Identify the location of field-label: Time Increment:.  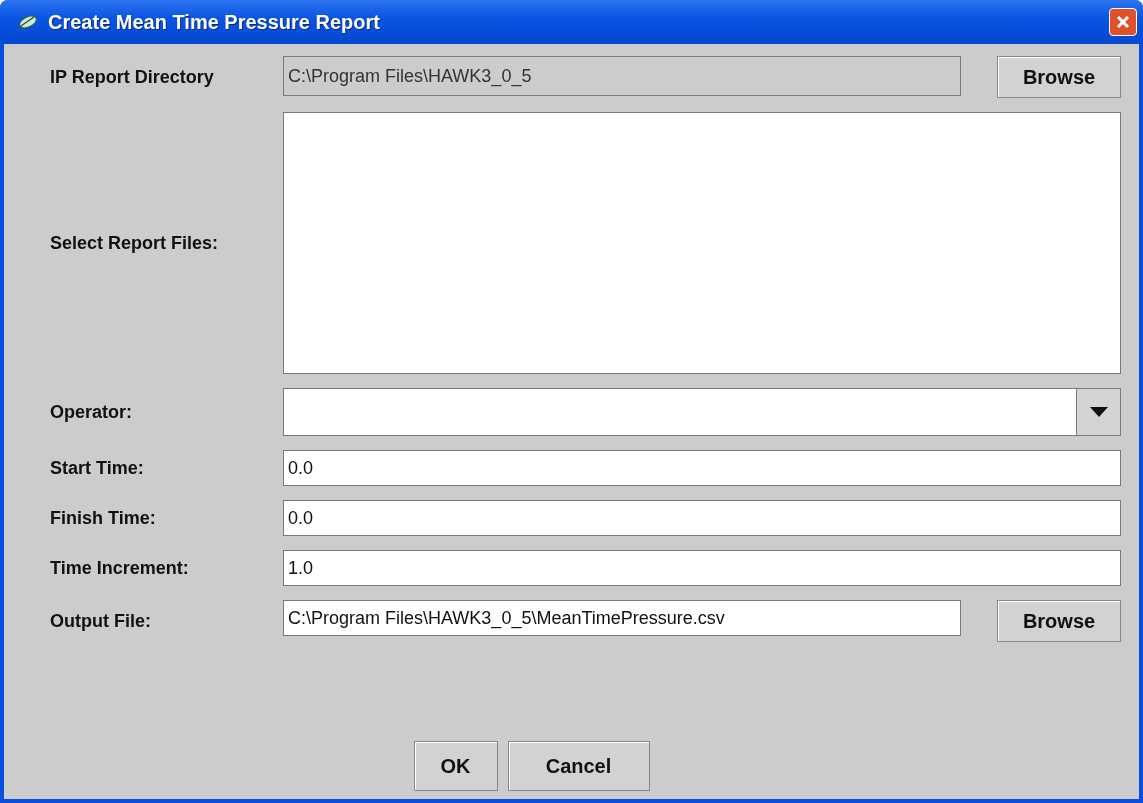
(120, 568).